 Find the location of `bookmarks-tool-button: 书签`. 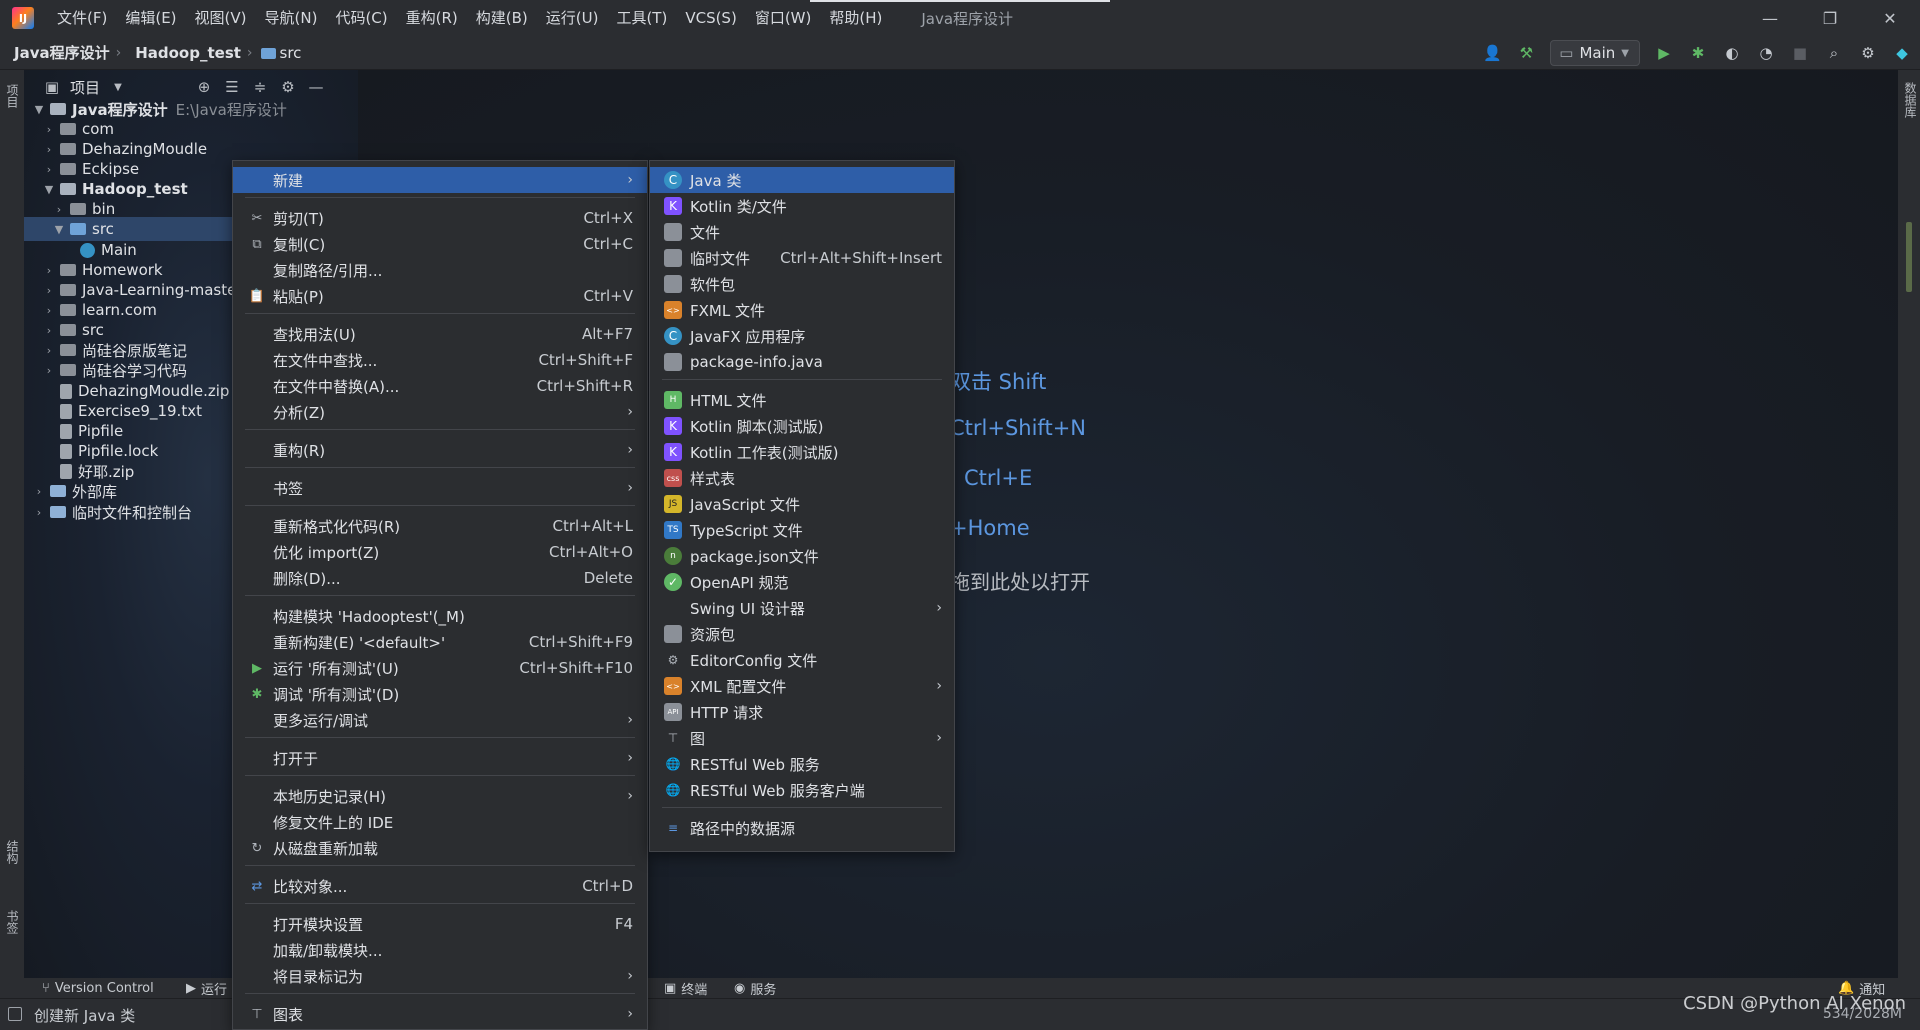

bookmarks-tool-button: 书签 is located at coordinates (12, 922).